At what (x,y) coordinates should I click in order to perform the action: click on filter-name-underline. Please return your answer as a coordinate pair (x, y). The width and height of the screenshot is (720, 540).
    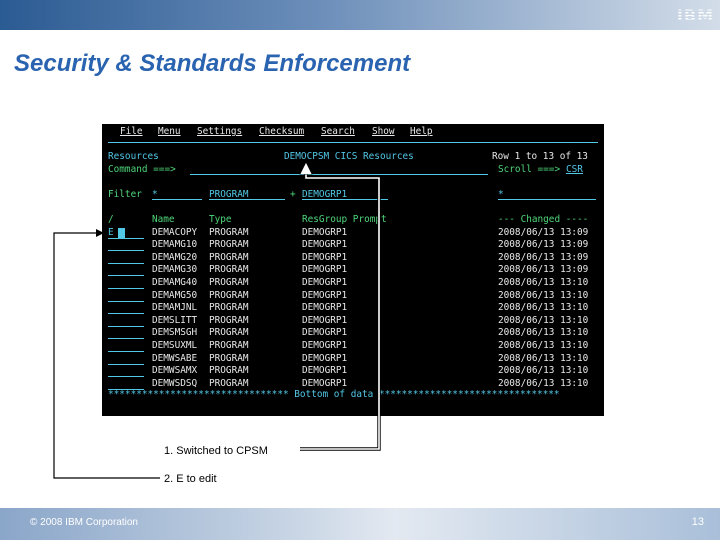
    Looking at the image, I should click on (177, 199).